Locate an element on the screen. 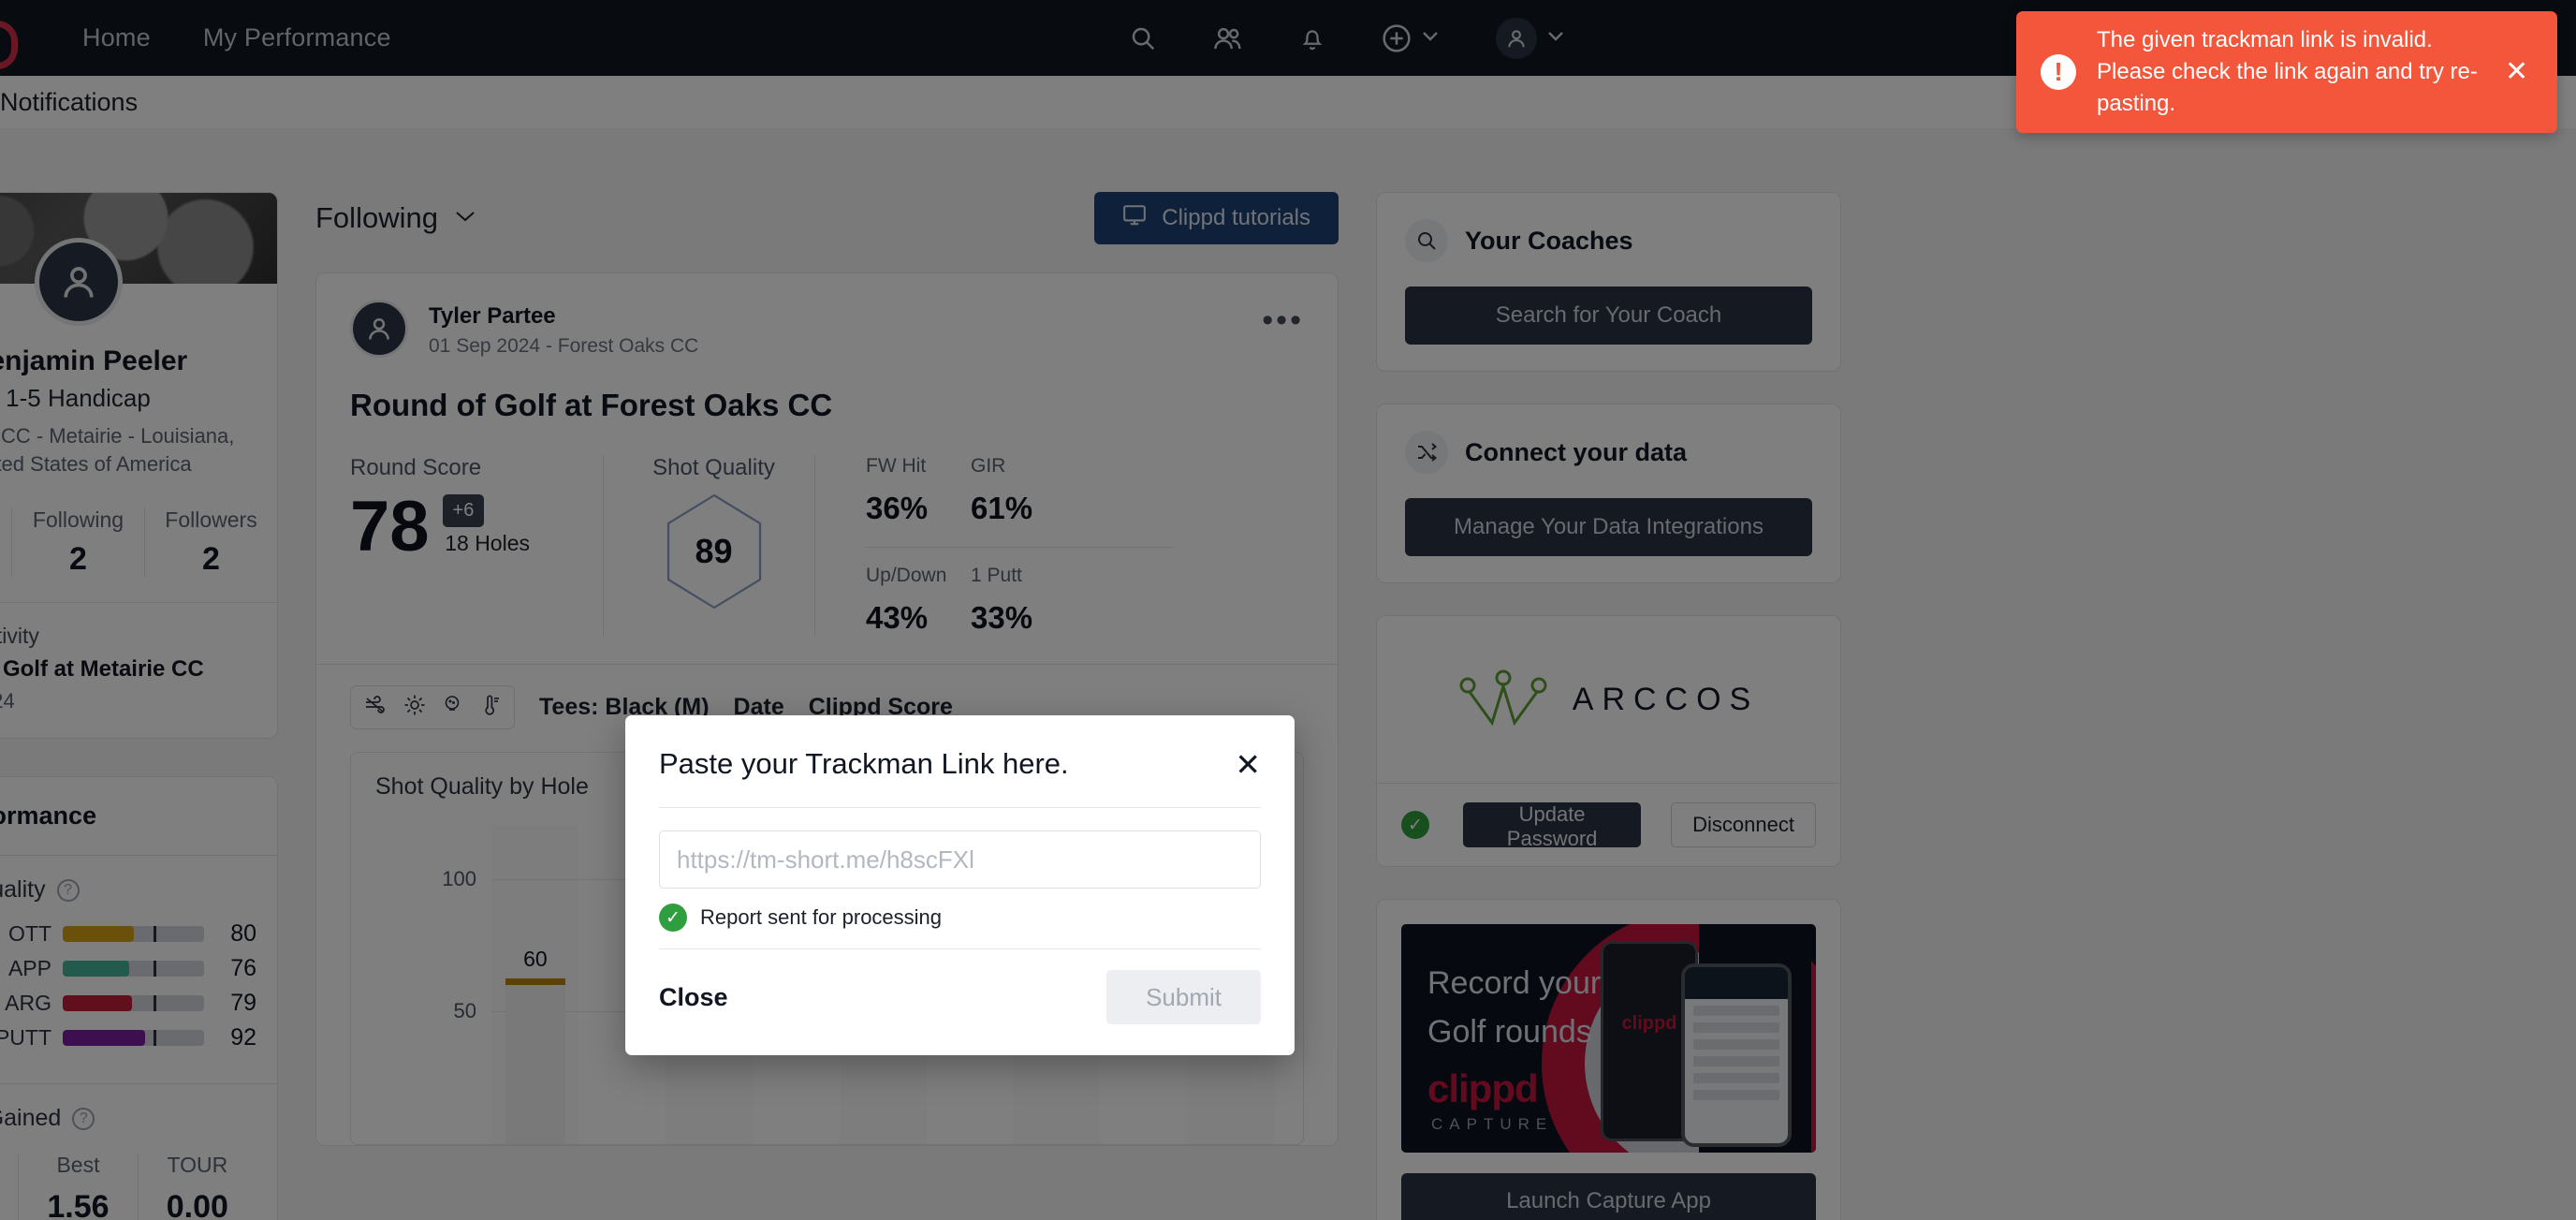 This screenshot has height=1220, width=2576. modal-close-button: Close is located at coordinates (693, 998).